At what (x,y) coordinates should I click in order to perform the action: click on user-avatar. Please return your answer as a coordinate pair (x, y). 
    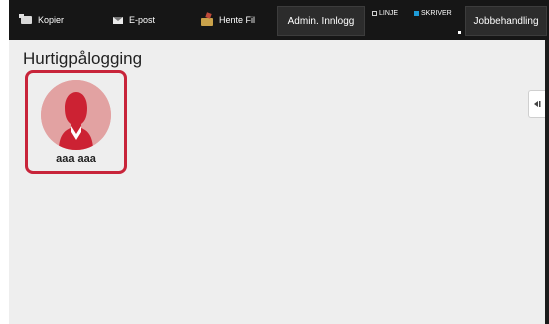
    Looking at the image, I should click on (76, 115).